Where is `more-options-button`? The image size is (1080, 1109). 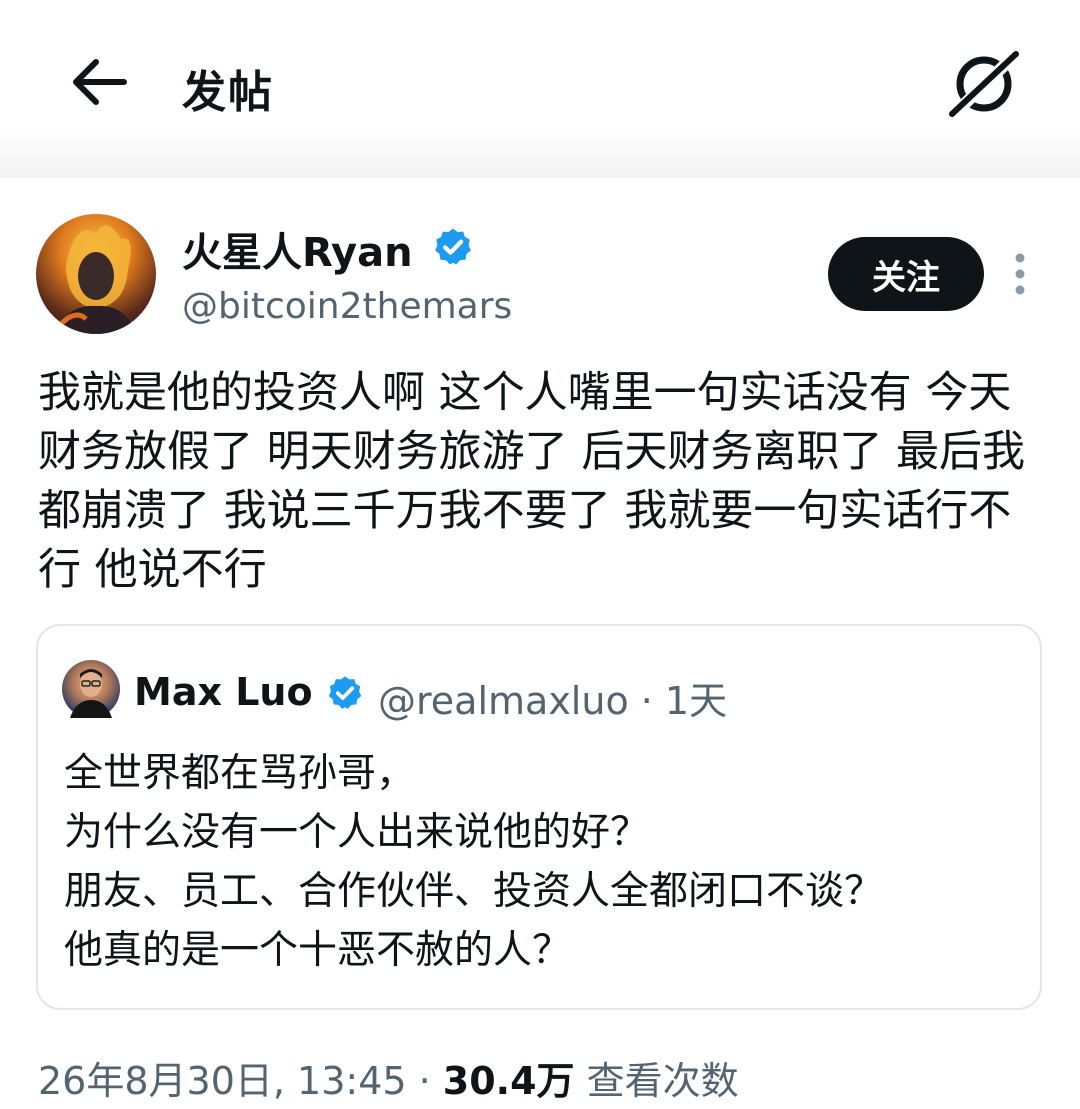
more-options-button is located at coordinates (1020, 274).